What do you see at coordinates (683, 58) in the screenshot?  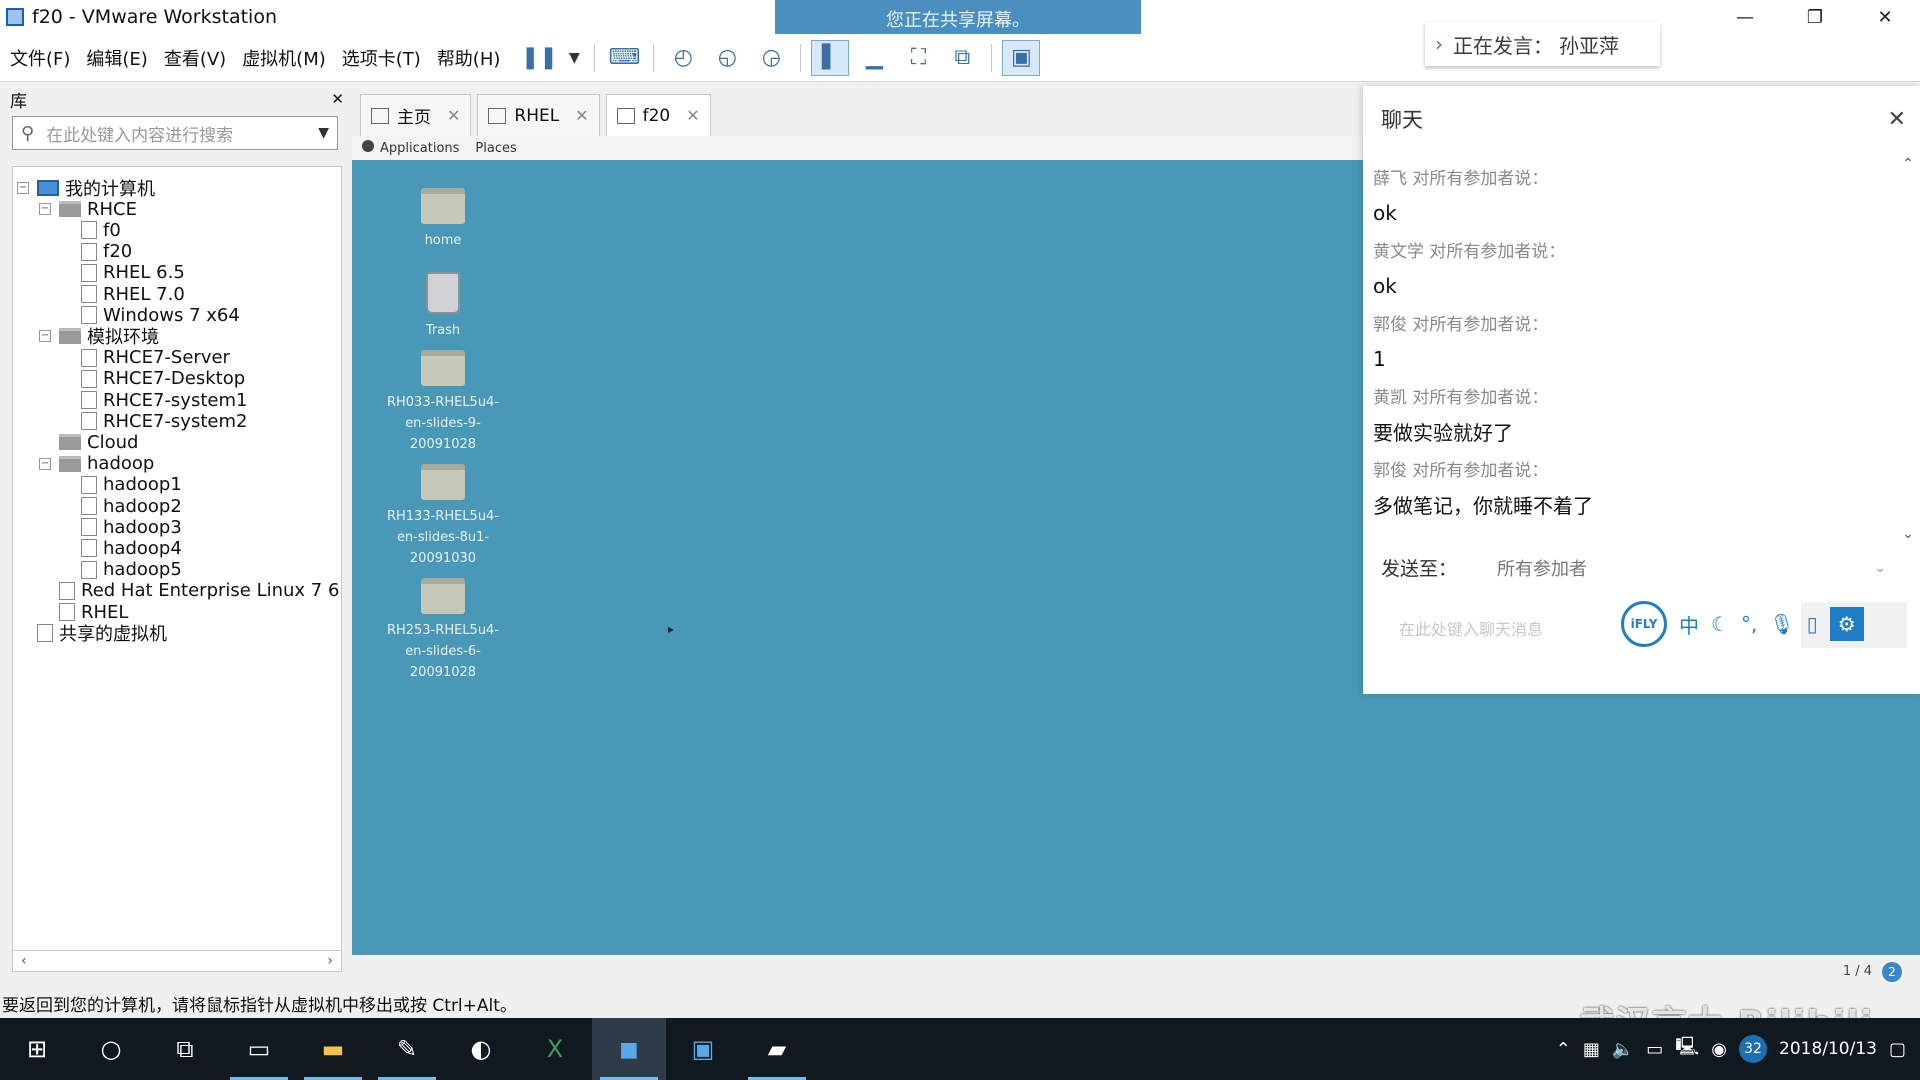 I see `snapshot-icon: ◴` at bounding box center [683, 58].